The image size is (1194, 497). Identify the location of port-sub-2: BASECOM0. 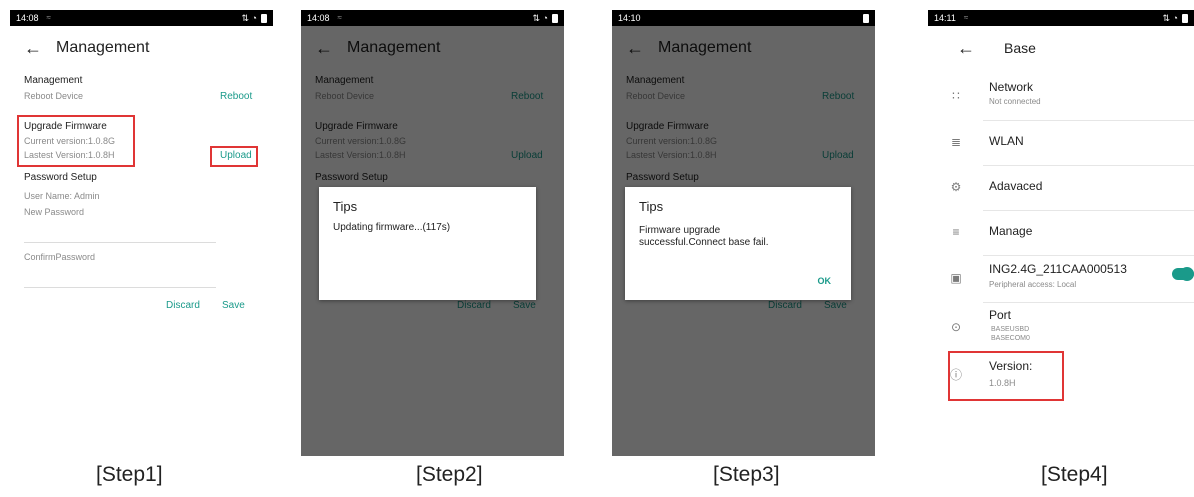
(1010, 338).